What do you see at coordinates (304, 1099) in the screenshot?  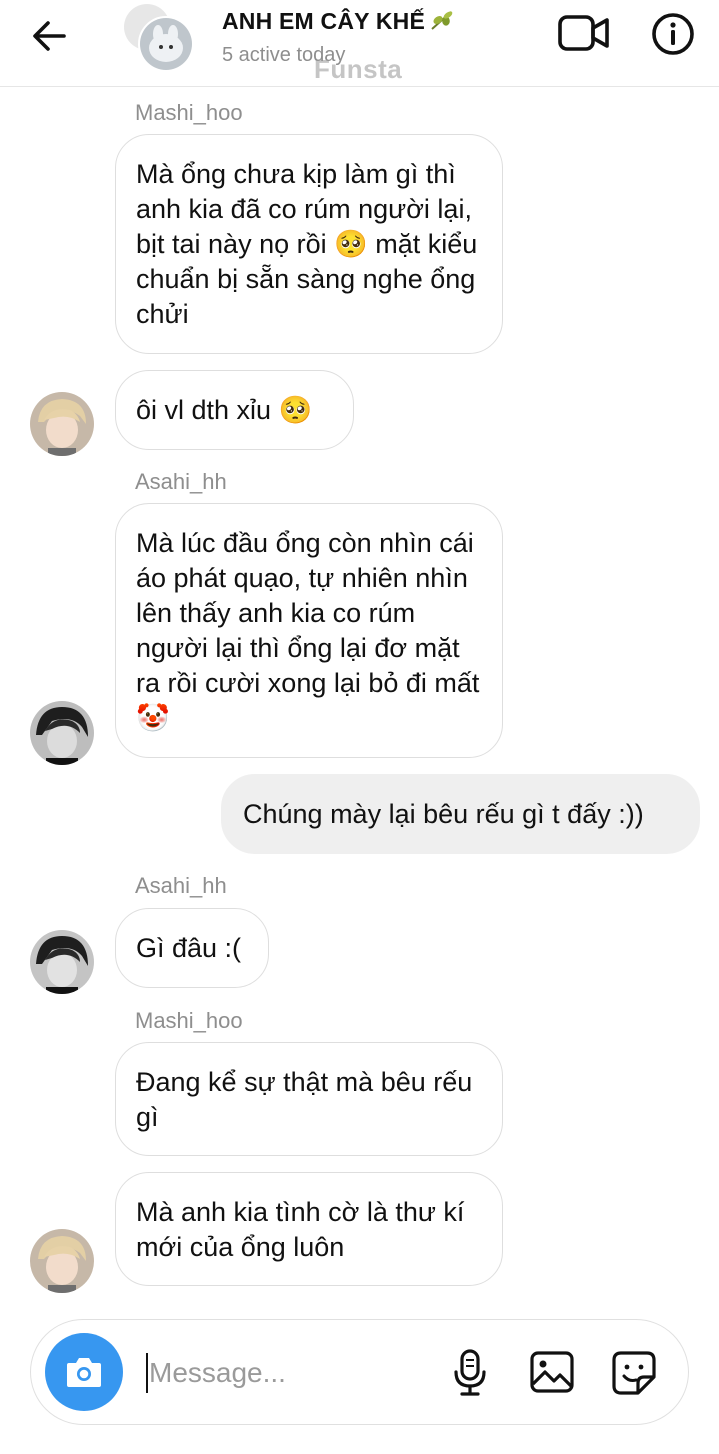 I see `message-text: Đang kể sự thật mà bêu rếu gì` at bounding box center [304, 1099].